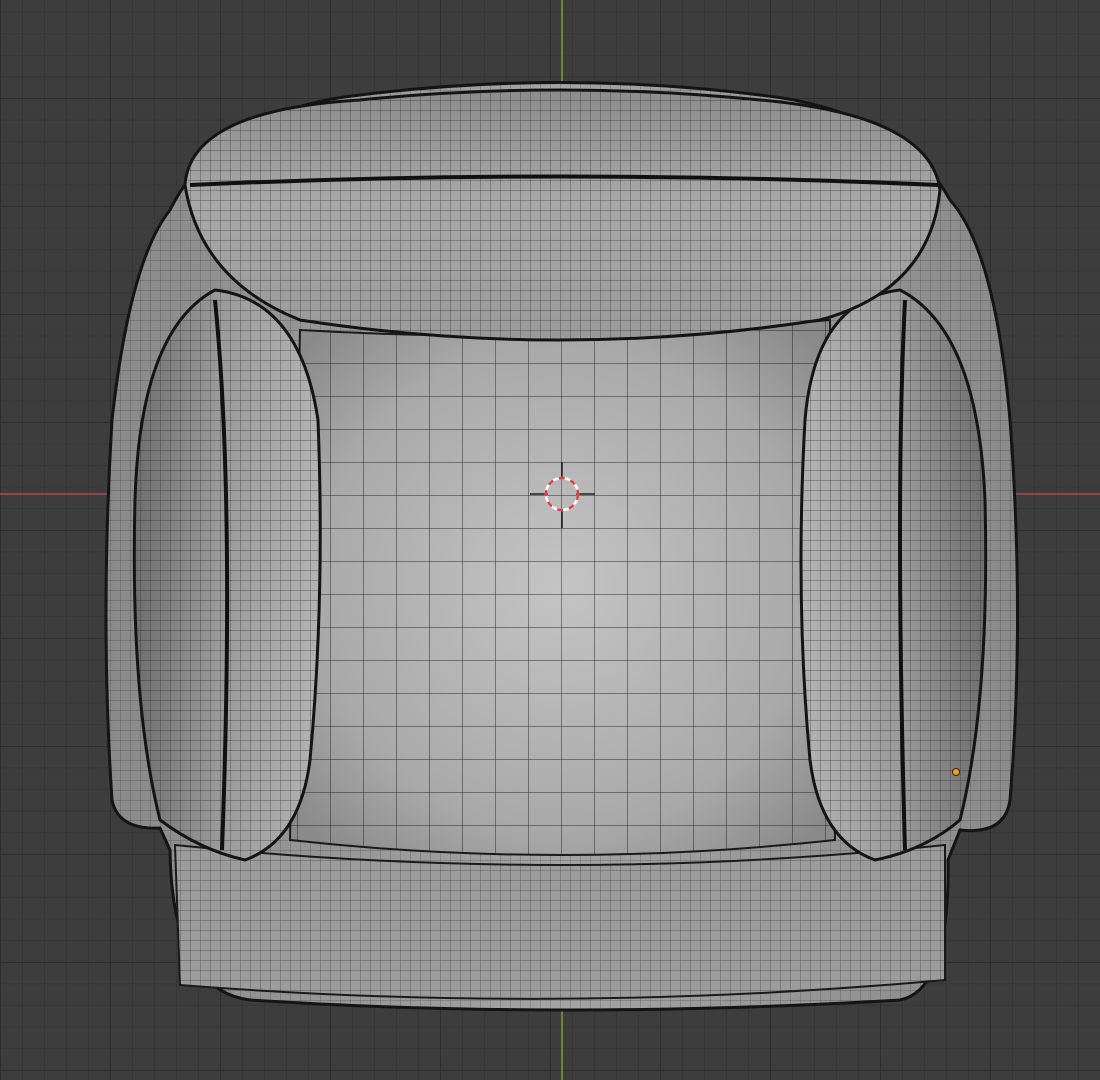 Image resolution: width=1100 pixels, height=1080 pixels. I want to click on dot-icon, so click(956, 772).